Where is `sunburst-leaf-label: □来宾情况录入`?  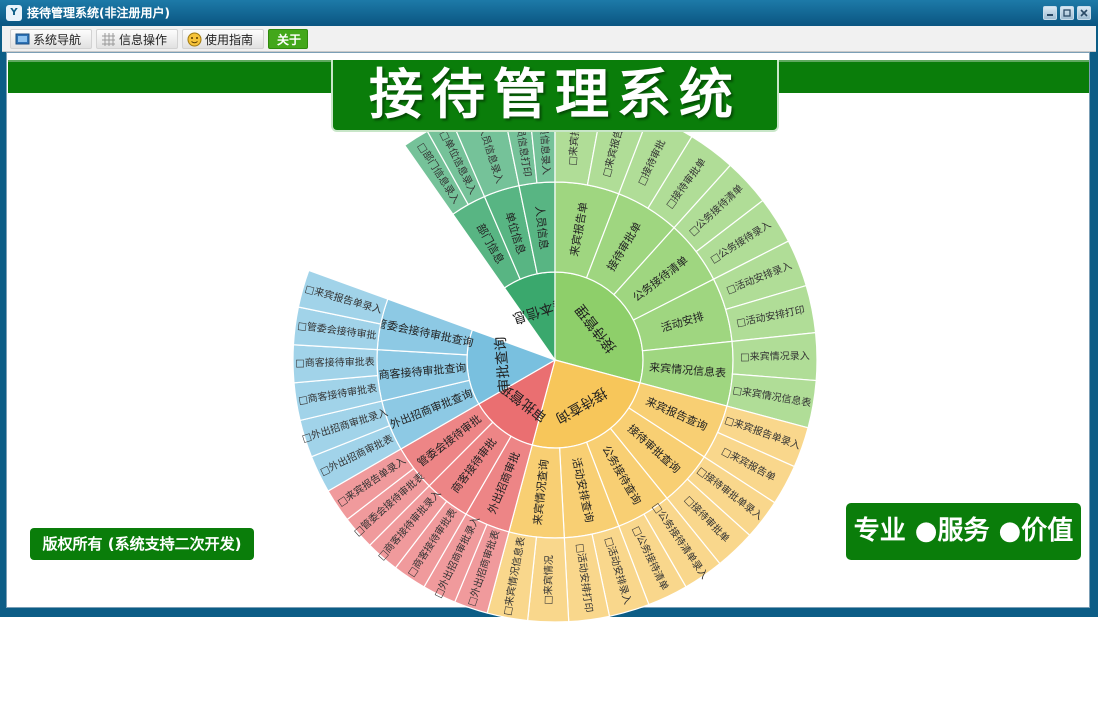
sunburst-leaf-label: □来宾情况录入 is located at coordinates (775, 356).